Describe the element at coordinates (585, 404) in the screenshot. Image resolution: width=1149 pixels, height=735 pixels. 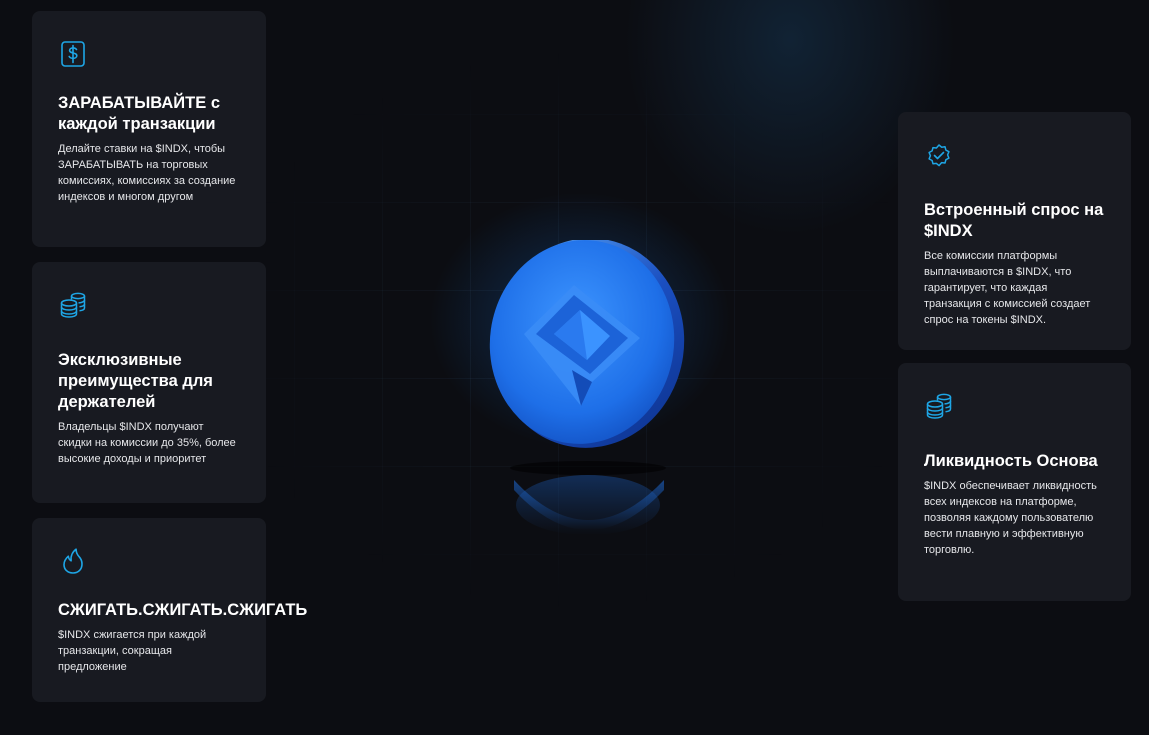
I see `indx-coin-logo` at that location.